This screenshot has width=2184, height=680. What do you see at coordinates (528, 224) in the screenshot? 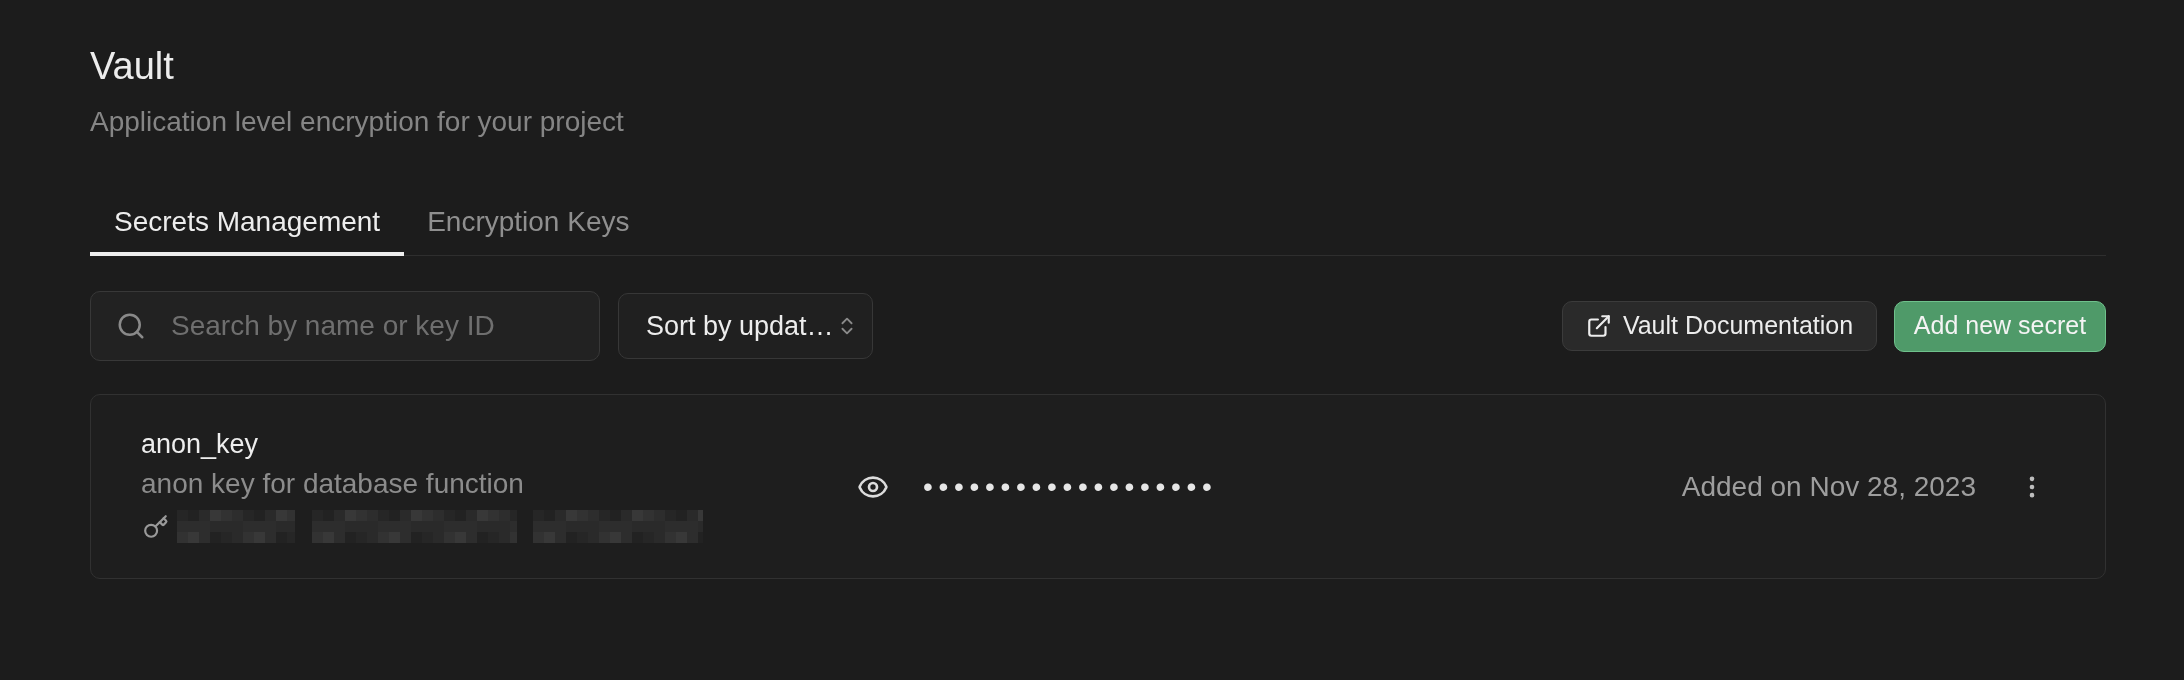
I see `tab: Encryption Keys` at bounding box center [528, 224].